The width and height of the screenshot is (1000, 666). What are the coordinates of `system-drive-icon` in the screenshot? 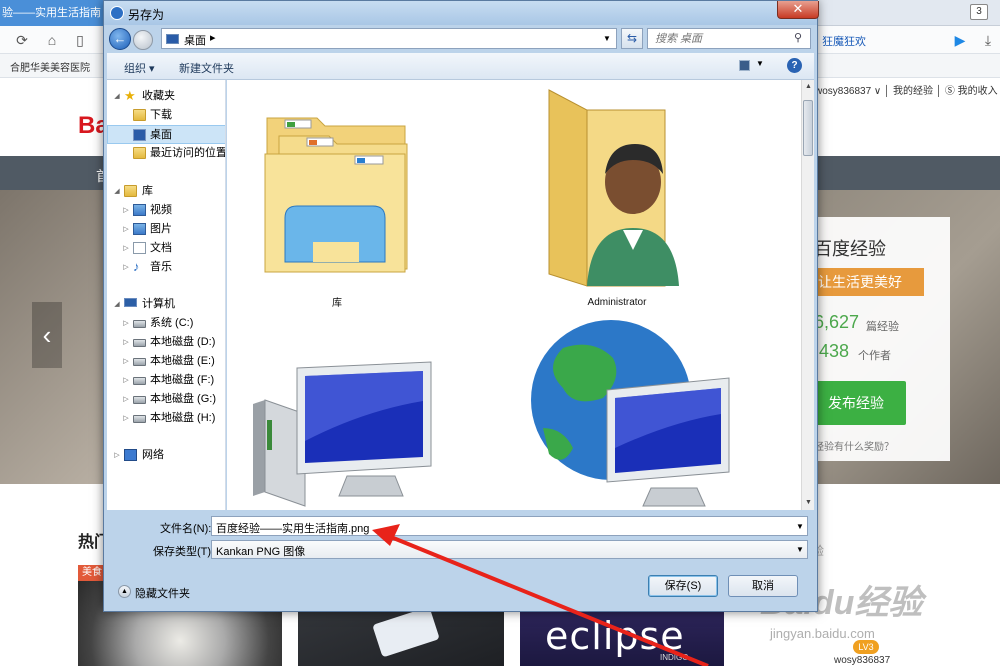 It's located at (139, 324).